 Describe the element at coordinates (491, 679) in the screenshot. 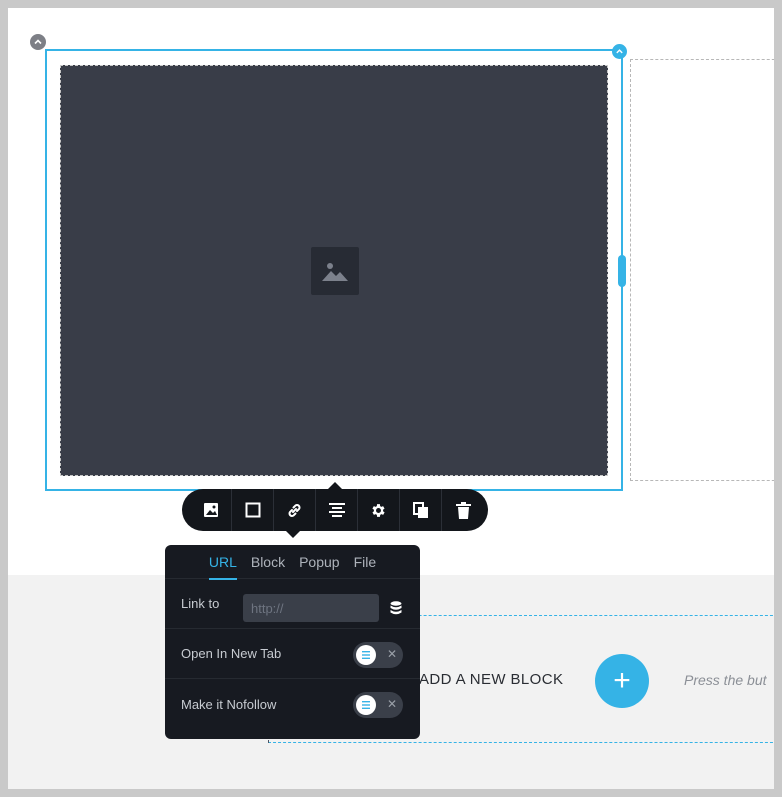

I see `add-block-label: ADD A NEW BLOCK` at that location.